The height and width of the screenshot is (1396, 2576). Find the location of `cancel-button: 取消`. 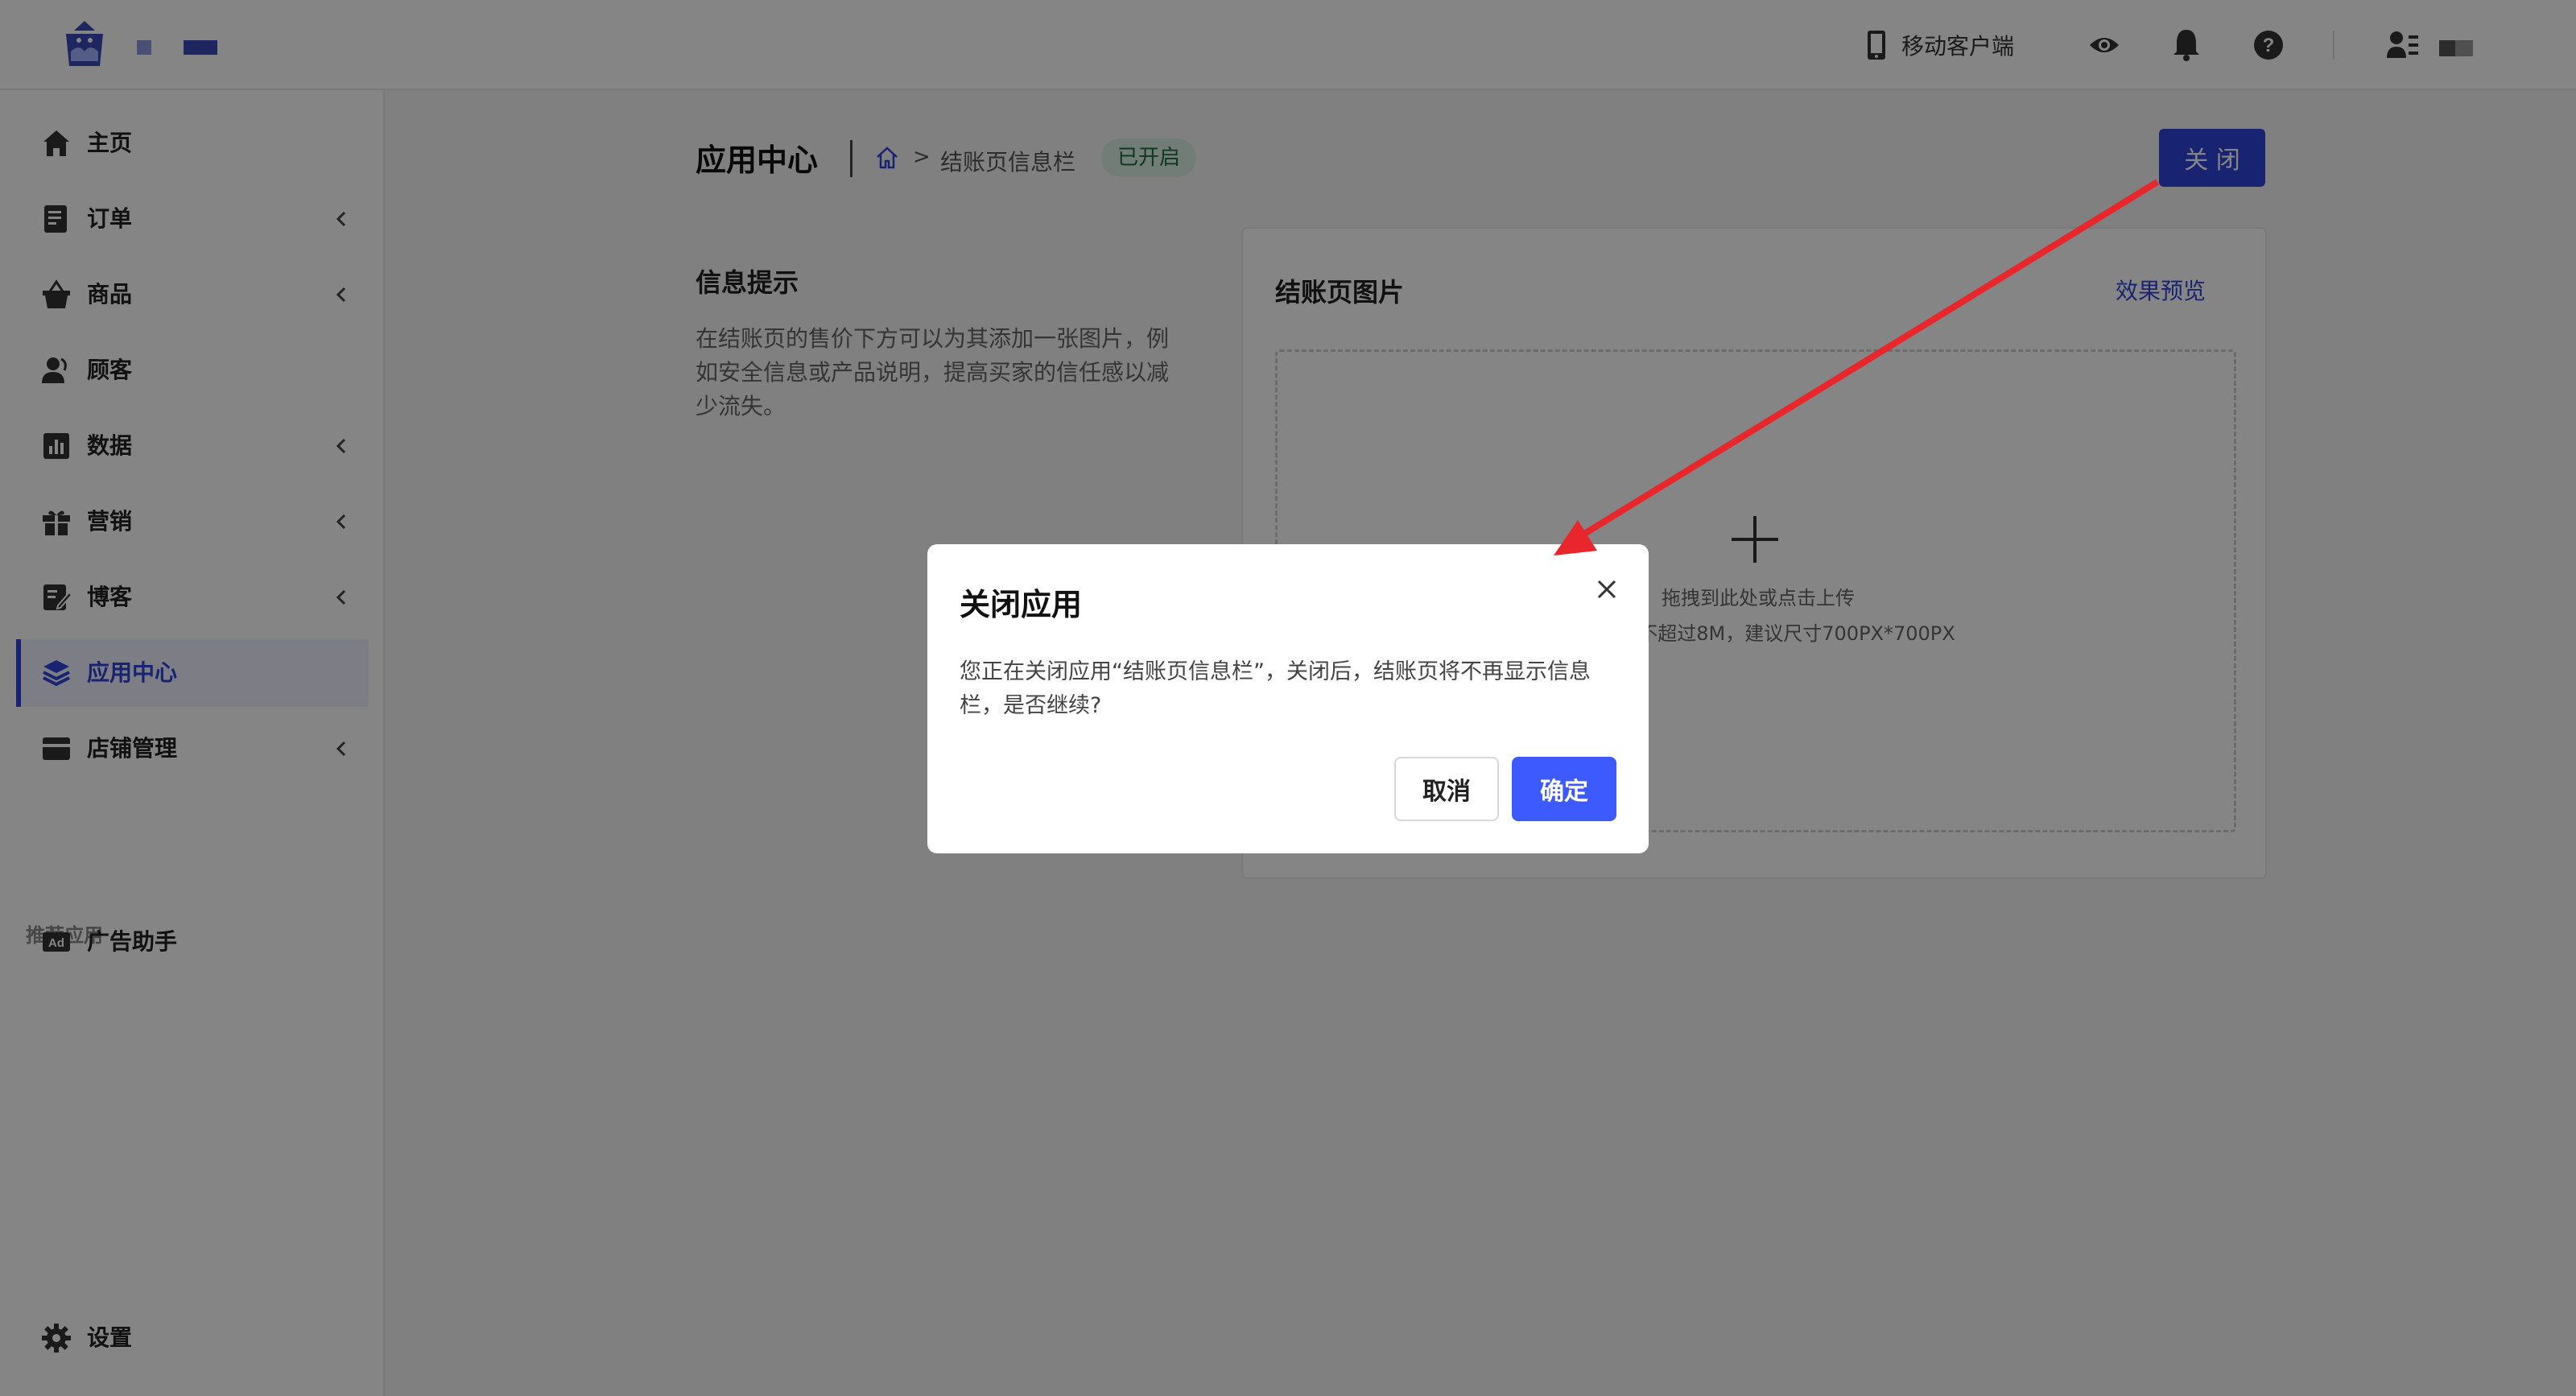

cancel-button: 取消 is located at coordinates (1446, 789).